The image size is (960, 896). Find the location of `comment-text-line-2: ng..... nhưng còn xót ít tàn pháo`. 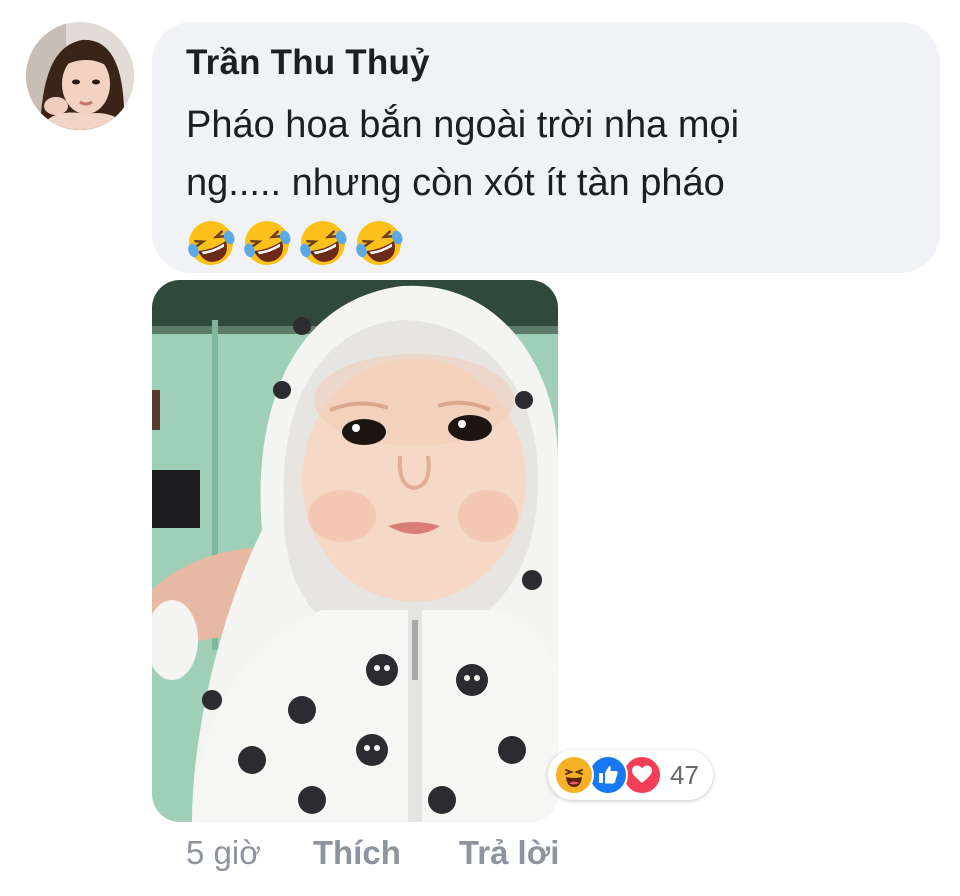

comment-text-line-2: ng..... nhưng còn xót ít tàn pháo is located at coordinates (455, 183).